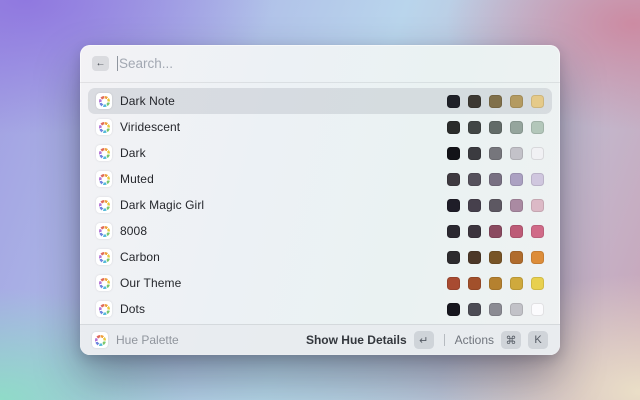 This screenshot has width=640, height=400. What do you see at coordinates (320, 309) in the screenshot?
I see `list-item: Dots` at bounding box center [320, 309].